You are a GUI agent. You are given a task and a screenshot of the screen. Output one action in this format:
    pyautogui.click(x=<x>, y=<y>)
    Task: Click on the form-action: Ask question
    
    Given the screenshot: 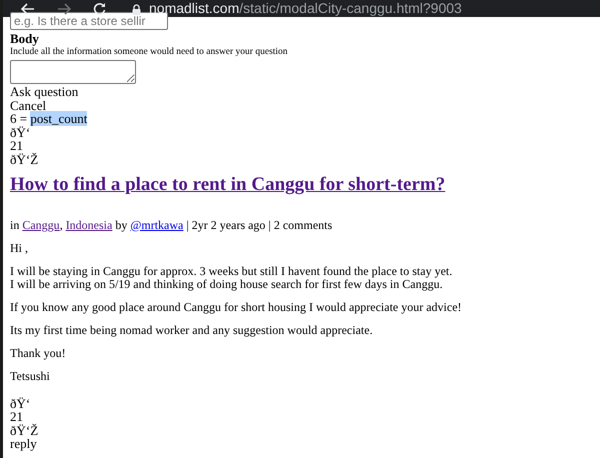 What is the action you would take?
    pyautogui.click(x=305, y=92)
    